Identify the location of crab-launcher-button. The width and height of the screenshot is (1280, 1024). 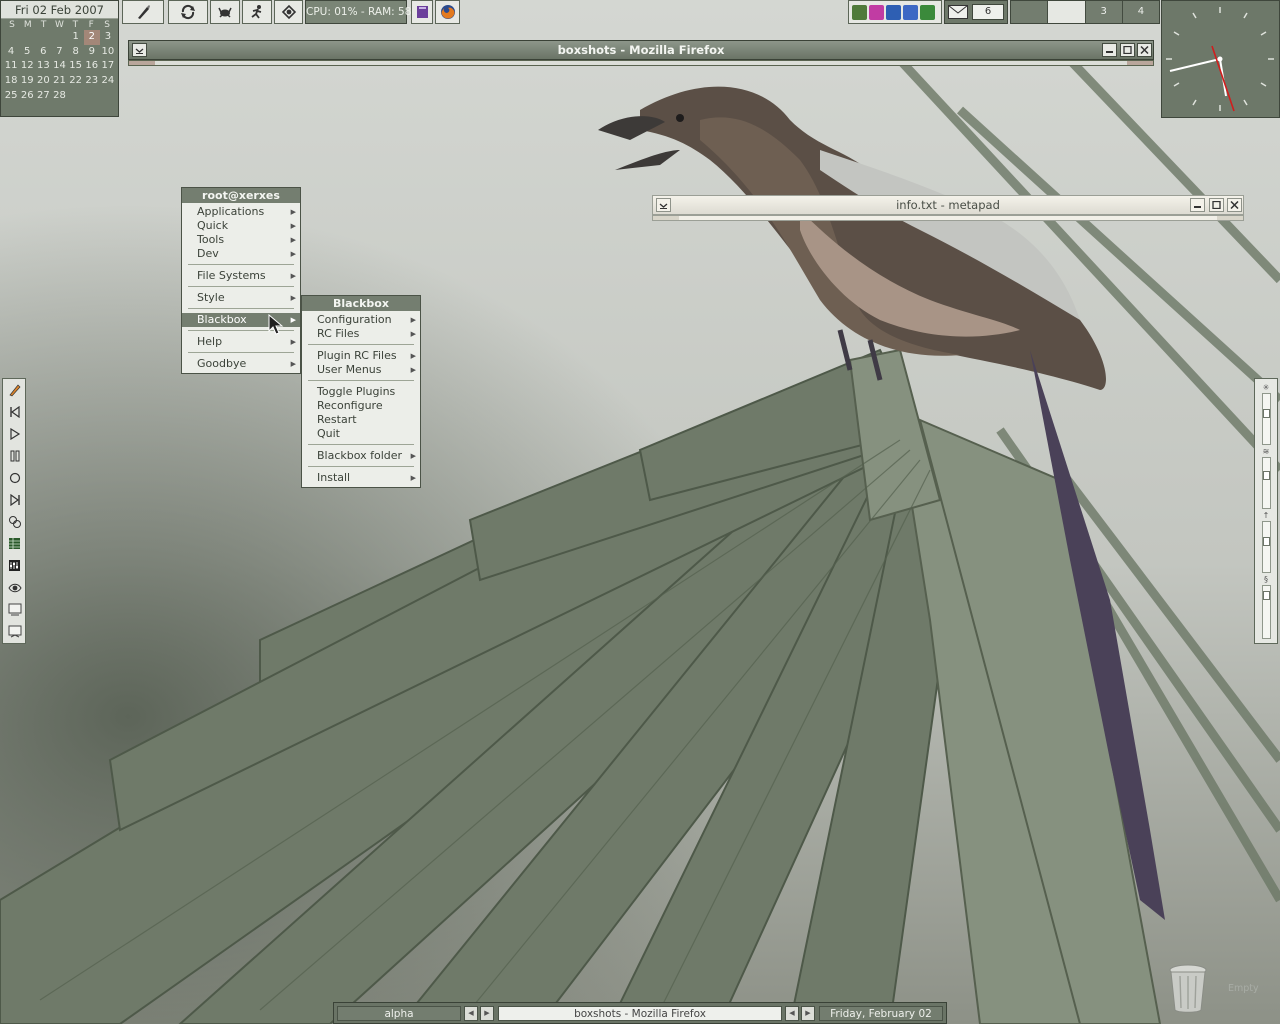
(225, 12).